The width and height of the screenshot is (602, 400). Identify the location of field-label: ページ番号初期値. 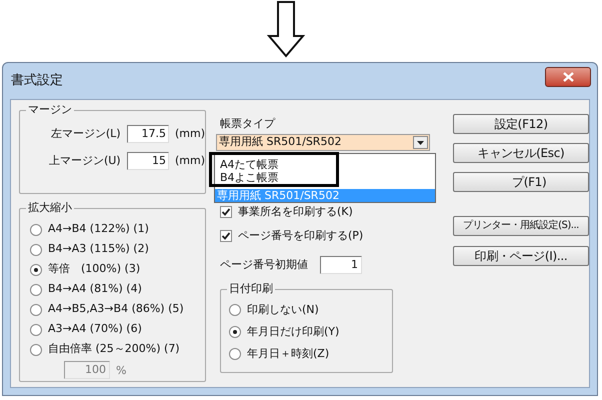
(264, 264).